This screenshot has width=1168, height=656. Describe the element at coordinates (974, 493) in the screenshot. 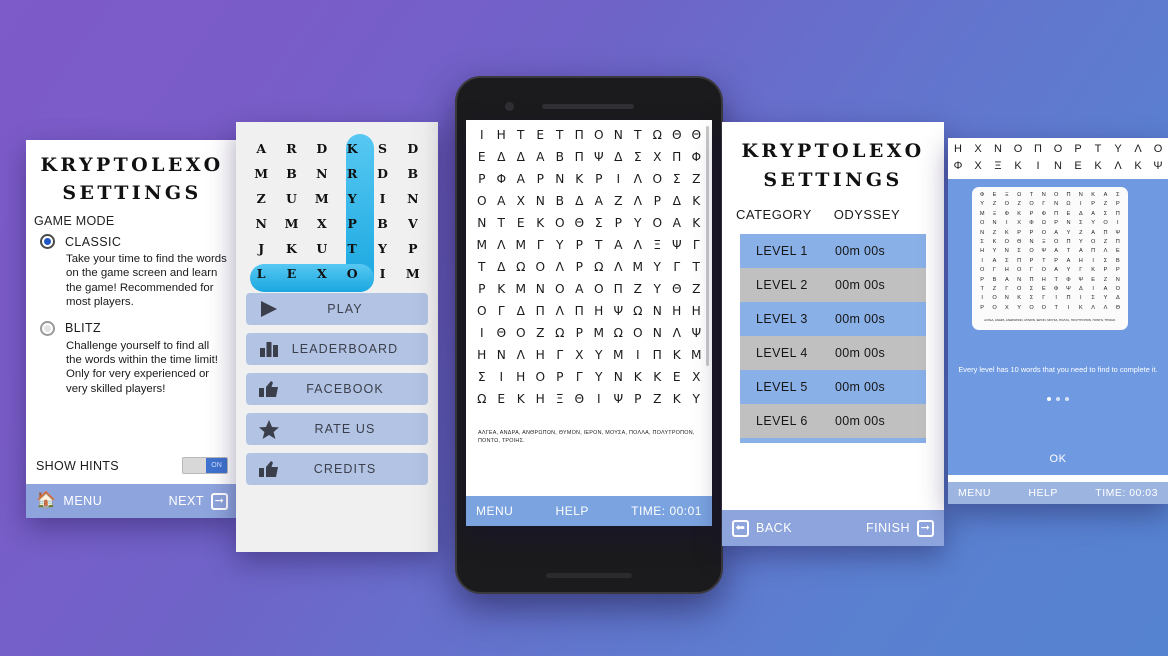

I see `help-menu-button: MENU` at that location.